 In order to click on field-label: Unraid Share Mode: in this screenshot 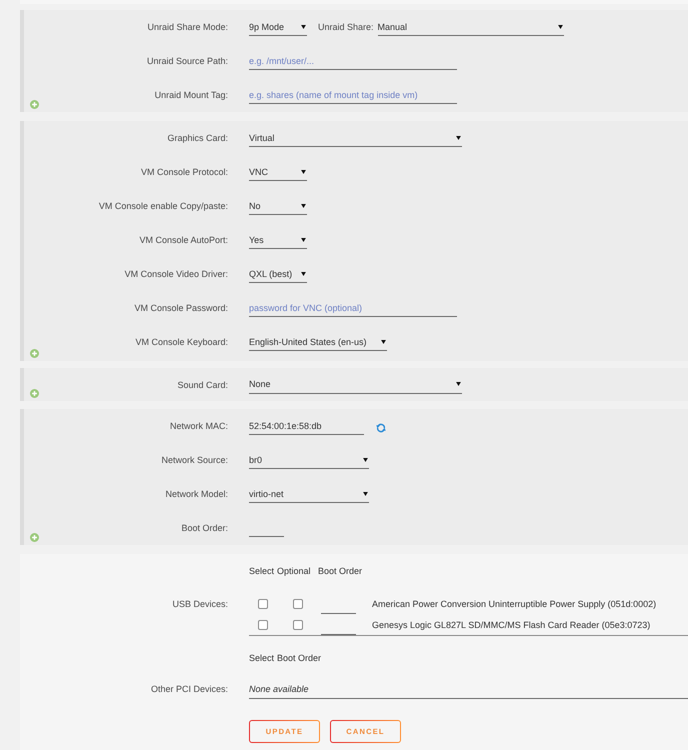, I will do `click(187, 27)`.